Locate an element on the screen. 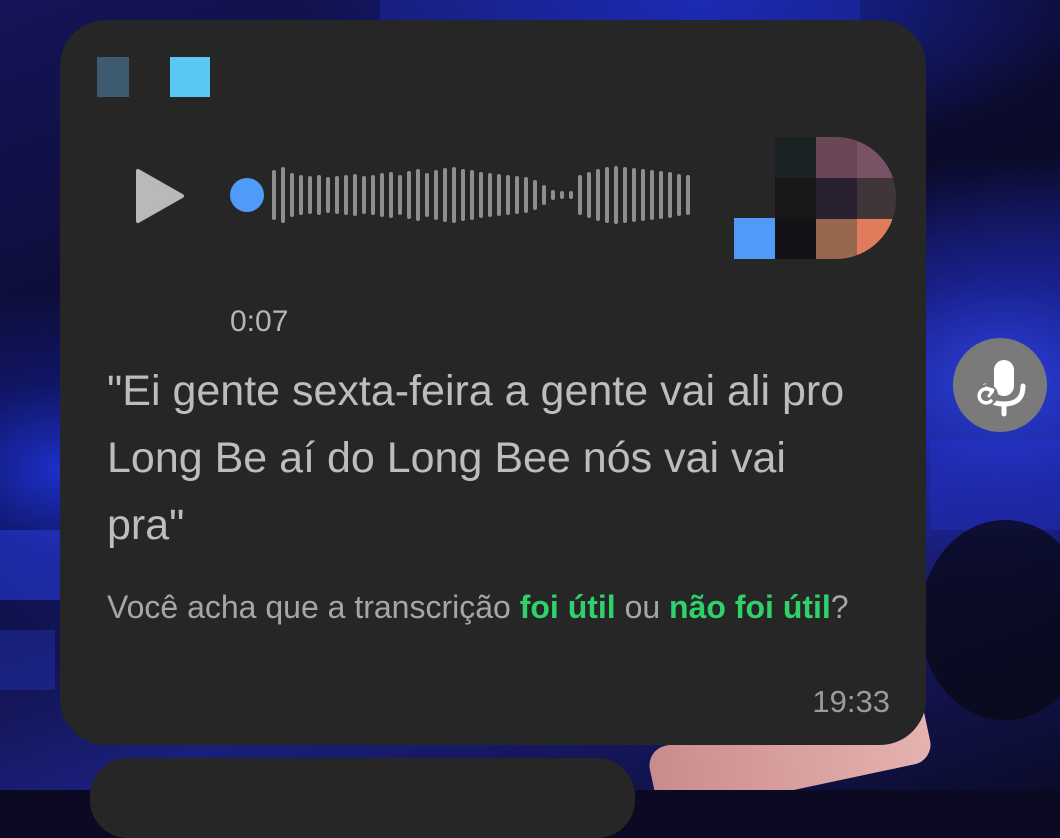 The image size is (1060, 838). not-useful-link: não foi útil is located at coordinates (750, 607).